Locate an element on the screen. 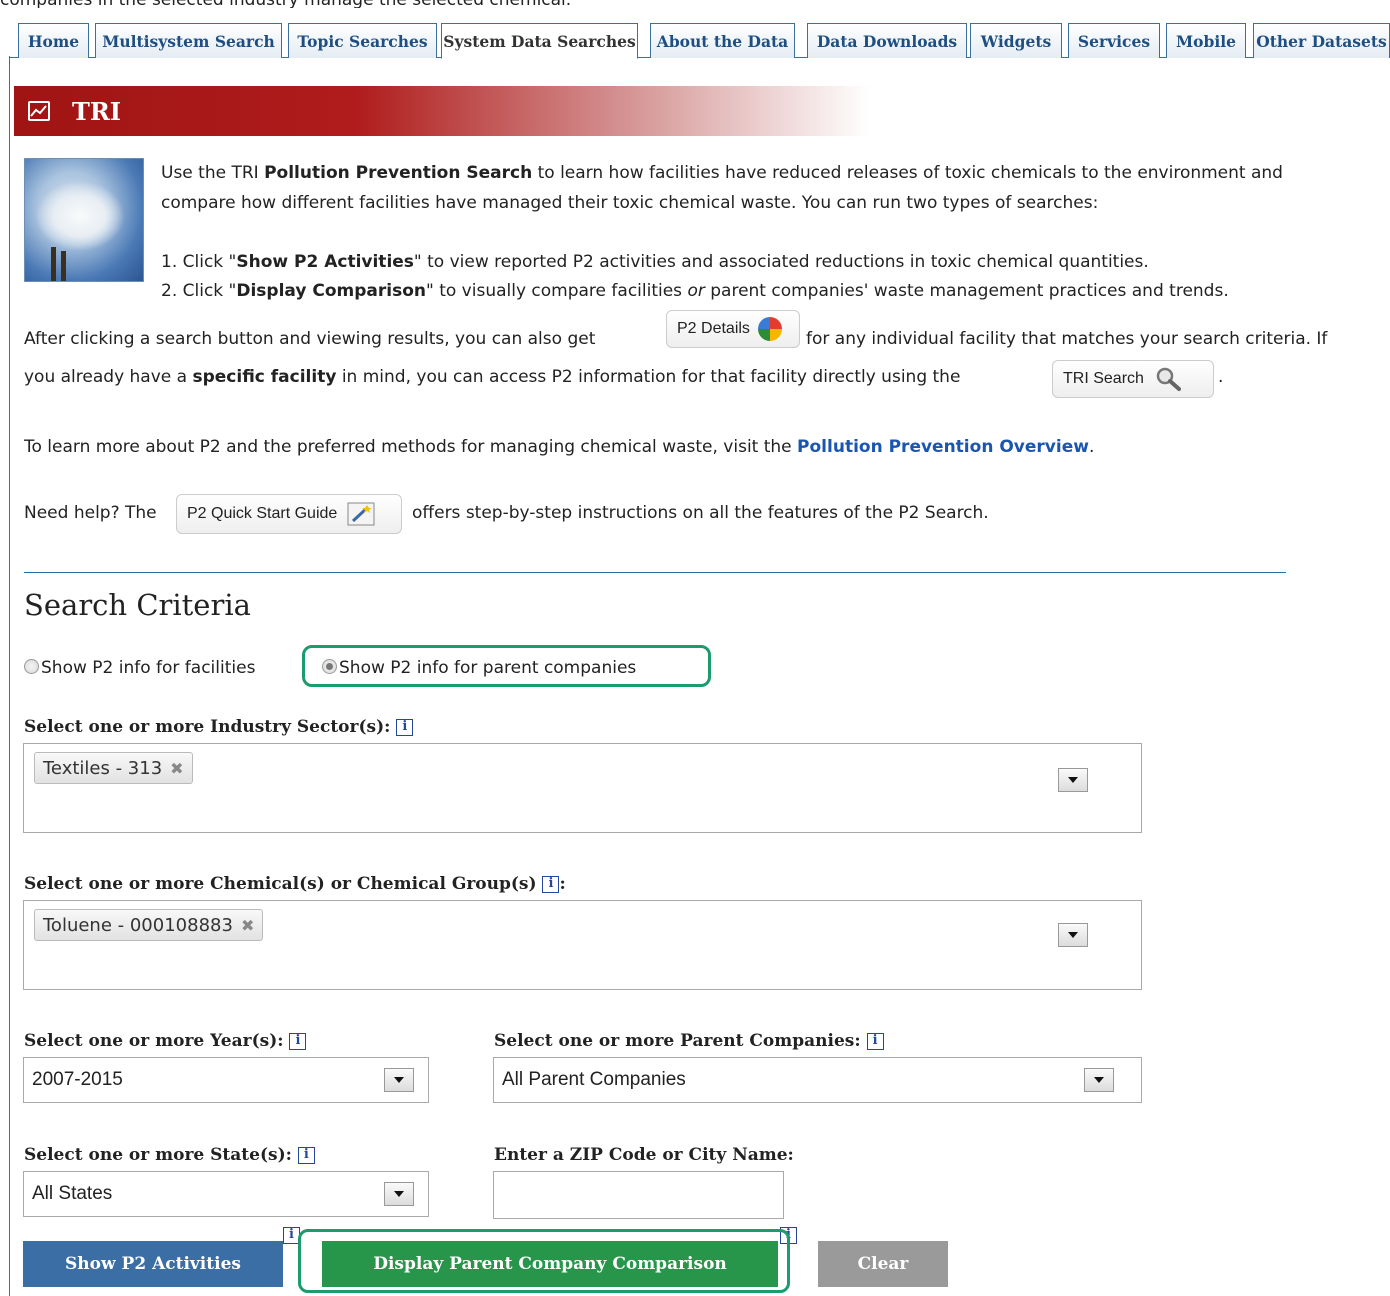 The height and width of the screenshot is (1296, 1390). tab-other-datasets: Other Datasets is located at coordinates (1321, 40).